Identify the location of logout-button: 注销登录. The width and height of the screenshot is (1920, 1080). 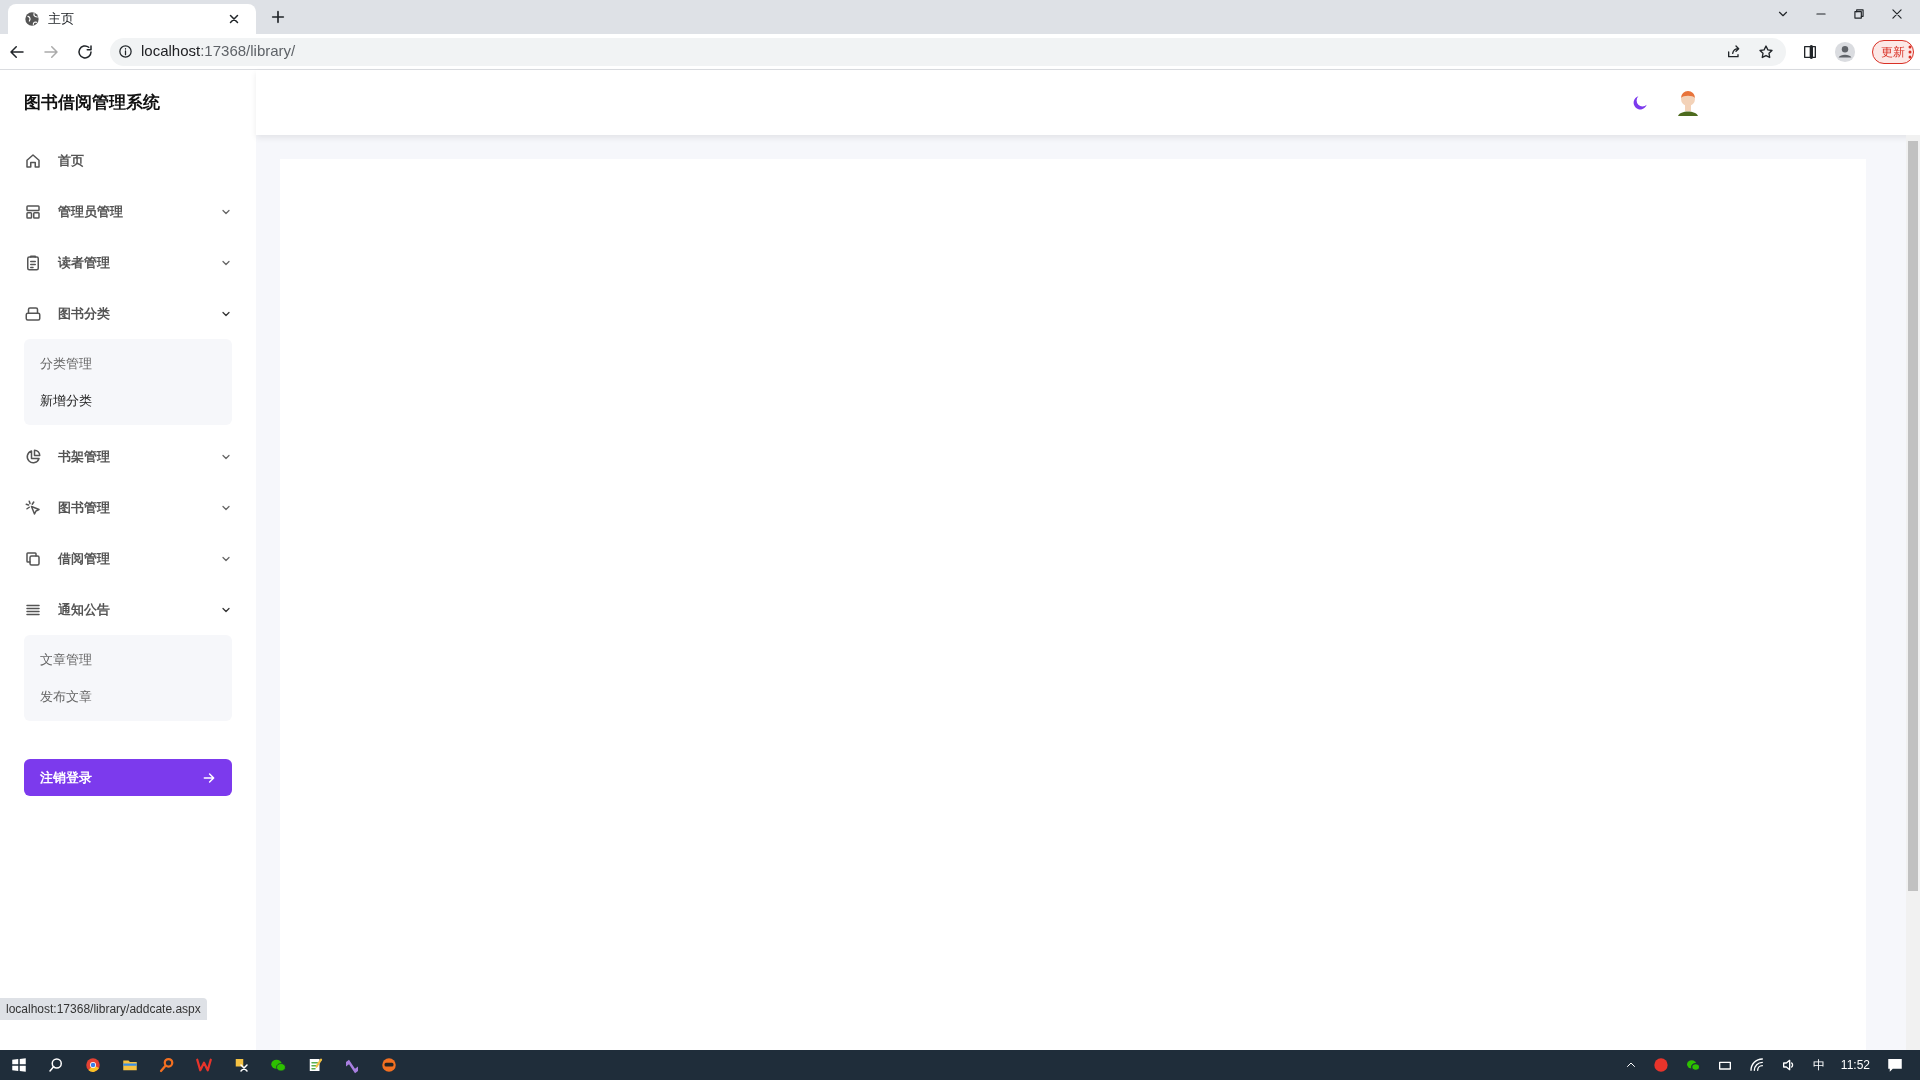
(128, 777).